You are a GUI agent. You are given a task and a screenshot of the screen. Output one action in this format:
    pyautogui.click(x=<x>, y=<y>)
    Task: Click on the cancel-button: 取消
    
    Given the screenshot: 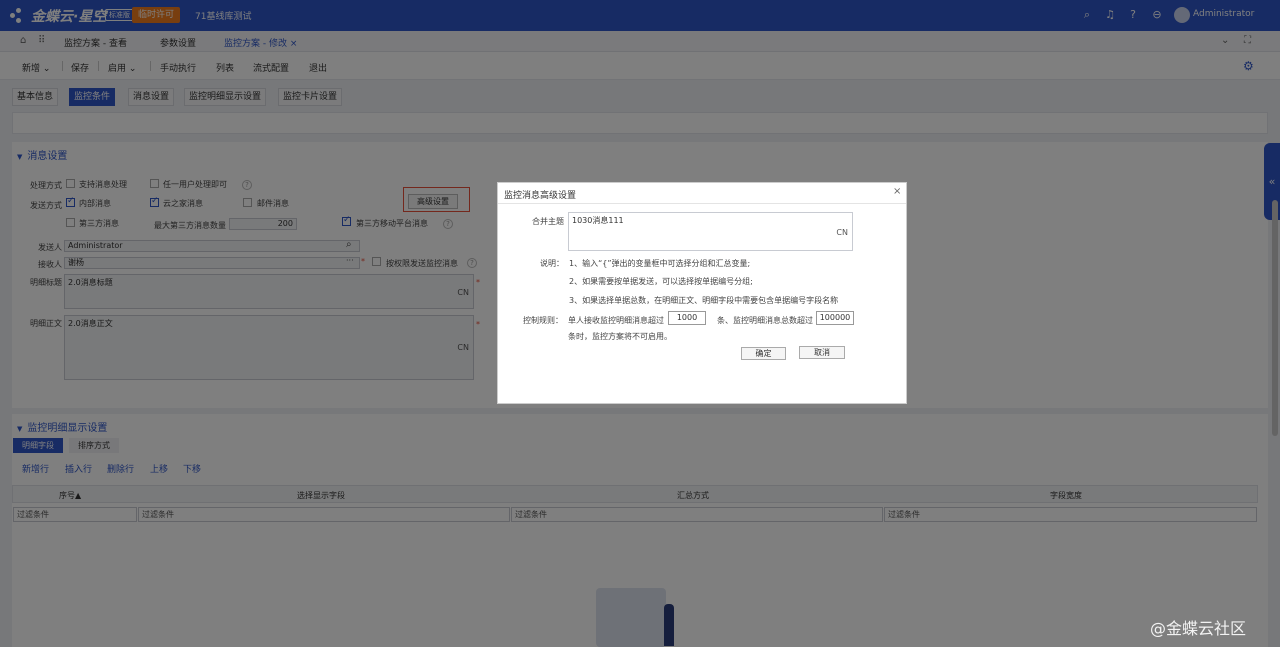 What is the action you would take?
    pyautogui.click(x=822, y=352)
    